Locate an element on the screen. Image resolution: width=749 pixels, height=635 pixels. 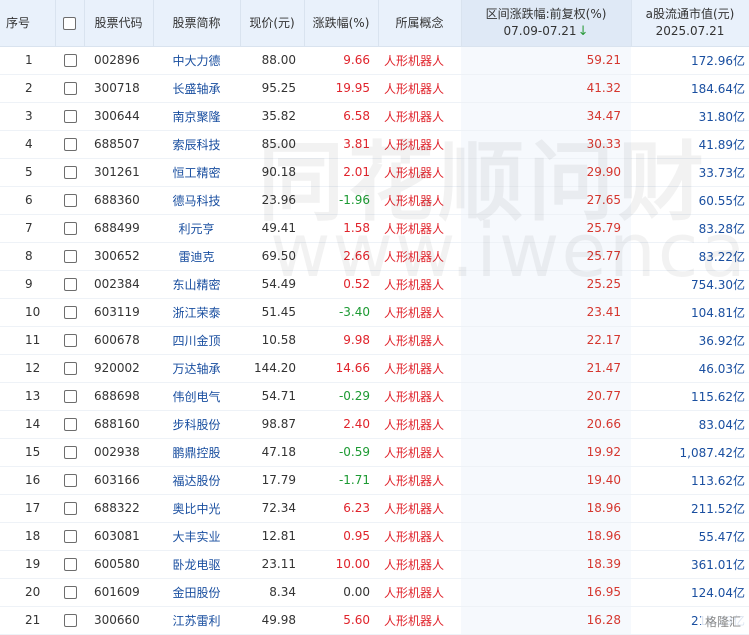
stock-name-link: 雷迪克 is located at coordinates (196, 256).